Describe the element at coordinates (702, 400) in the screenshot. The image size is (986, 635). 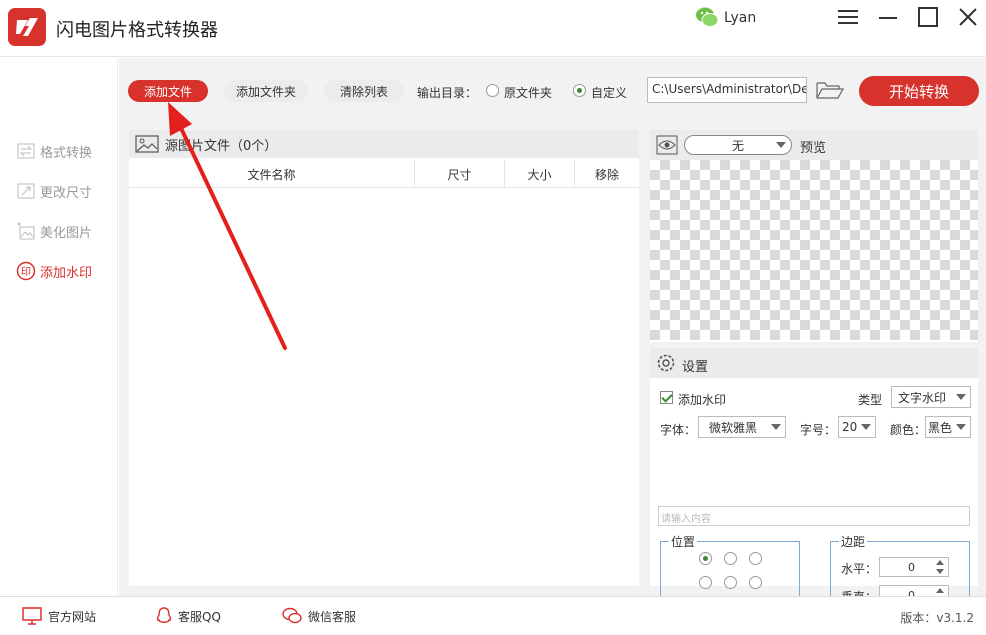
I see `add-watermark-label: 添加水印` at that location.